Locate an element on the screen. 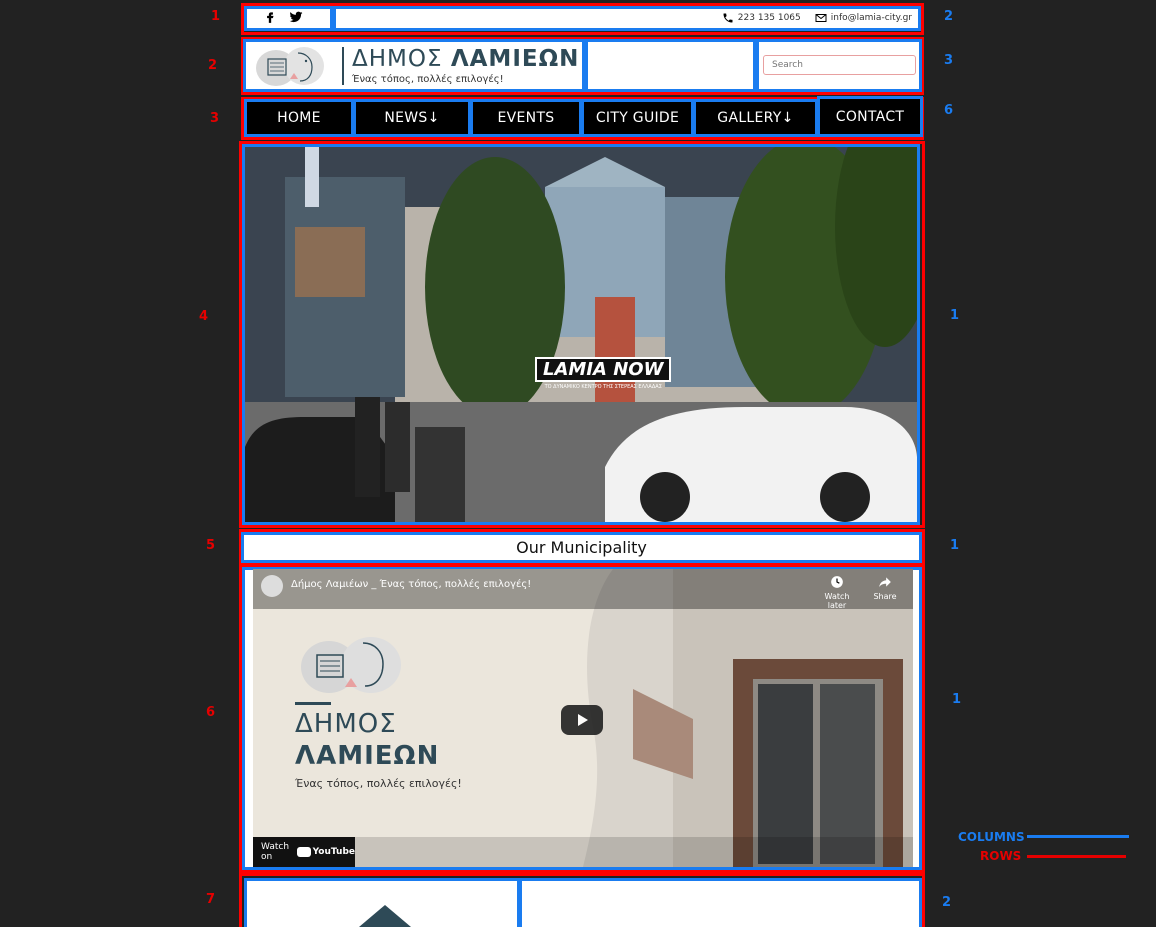 This screenshot has height=927, width=1156. column-number: 3 is located at coordinates (949, 60).